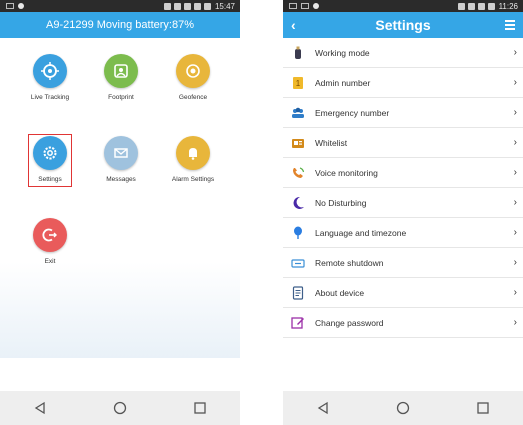 Image resolution: width=523 pixels, height=425 pixels. I want to click on settings-header: ‹ Settings, so click(403, 25).